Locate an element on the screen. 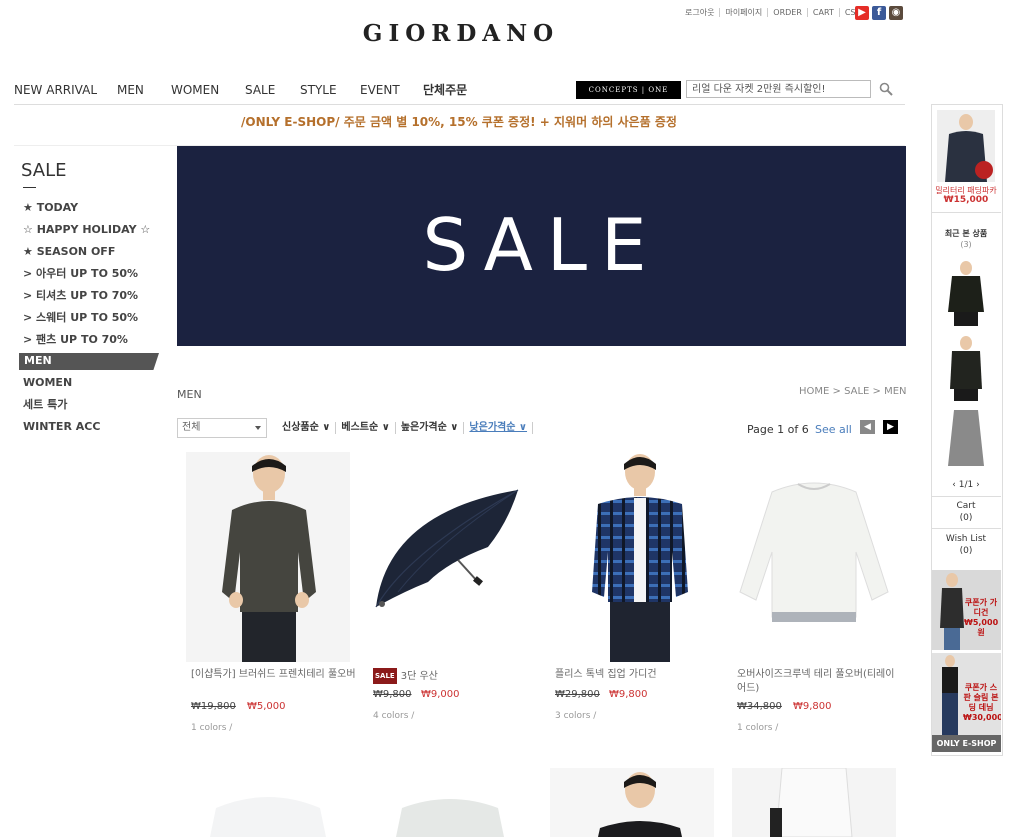 This screenshot has width=1024, height=837. sort-options: 신상품순 ∨ 베스트순 ∨ 높은가격순 ∨ 낮은가격순 ∨ is located at coordinates (410, 428).